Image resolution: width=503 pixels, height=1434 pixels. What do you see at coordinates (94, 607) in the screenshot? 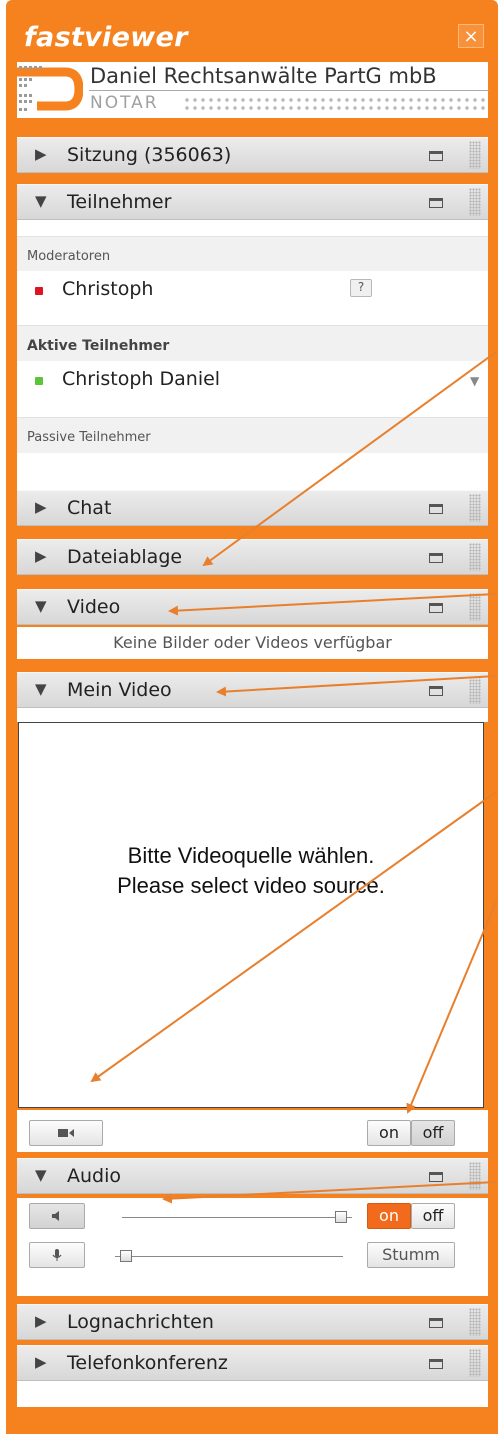
I see `section-video-label: Video` at bounding box center [94, 607].